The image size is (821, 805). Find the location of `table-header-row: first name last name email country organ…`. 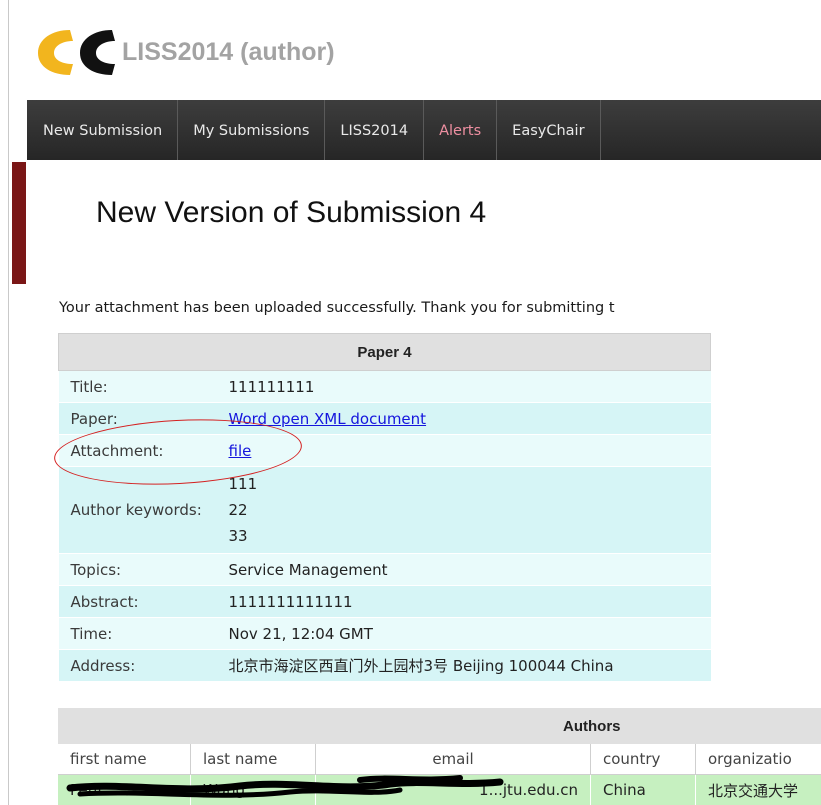

table-header-row: first name last name email country organ… is located at coordinates (439, 759).